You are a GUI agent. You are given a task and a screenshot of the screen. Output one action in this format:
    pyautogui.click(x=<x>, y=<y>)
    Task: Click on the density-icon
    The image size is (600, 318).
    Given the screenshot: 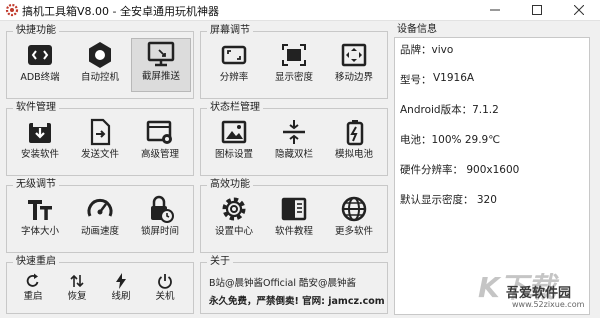 What is the action you would take?
    pyautogui.click(x=294, y=55)
    